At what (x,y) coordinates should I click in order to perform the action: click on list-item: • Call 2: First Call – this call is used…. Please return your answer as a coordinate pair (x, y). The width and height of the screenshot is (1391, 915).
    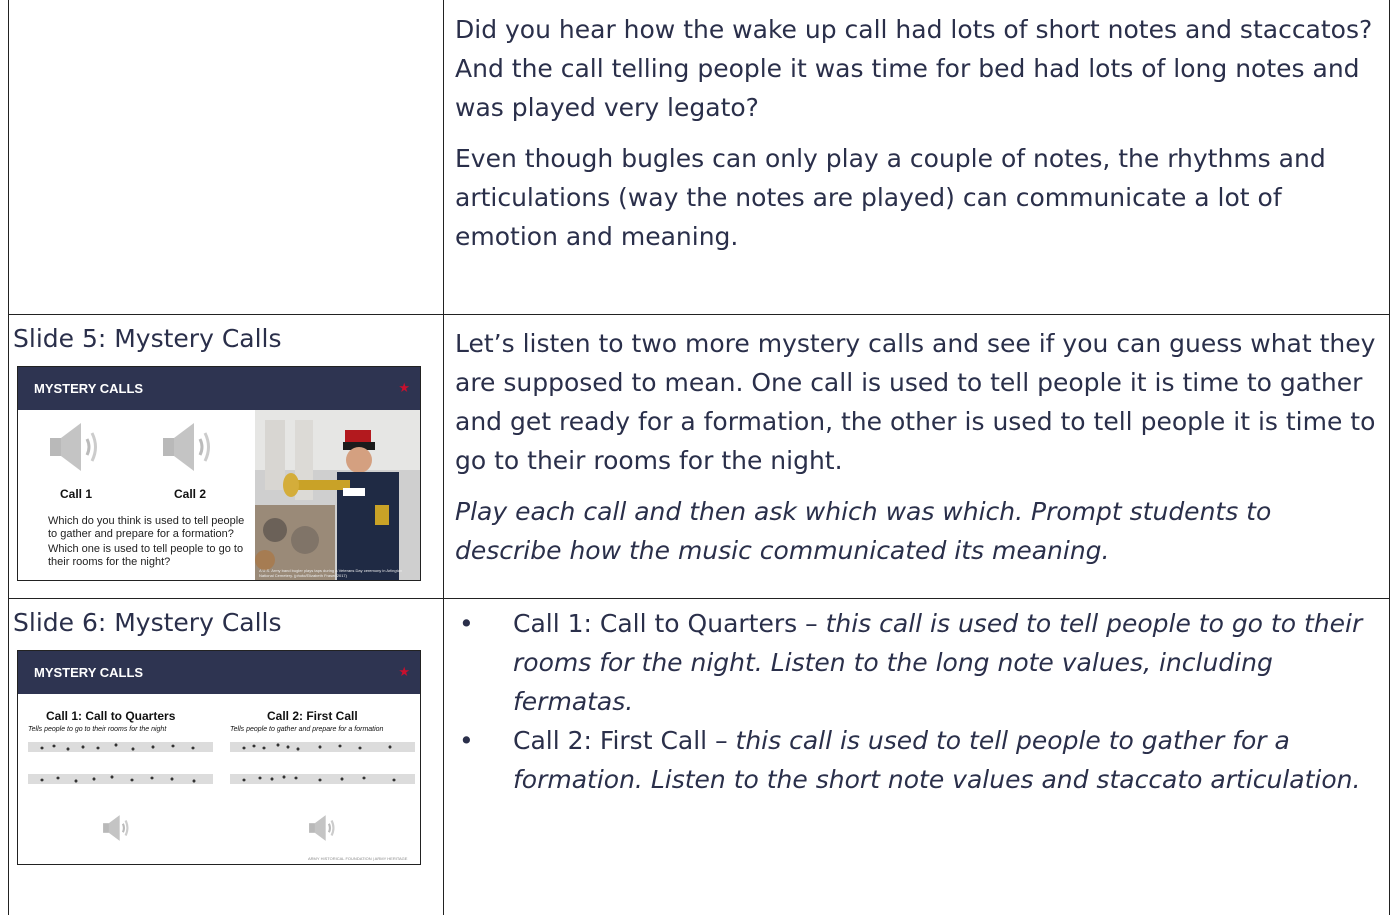
    Looking at the image, I should click on (917, 760).